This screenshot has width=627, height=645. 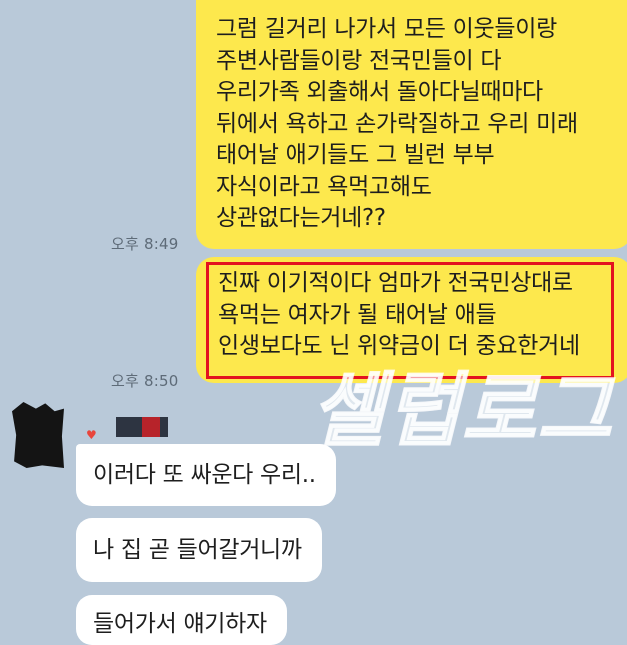 I want to click on incoming-message-2: 나 집 곧 들어갈거니까, so click(x=199, y=550).